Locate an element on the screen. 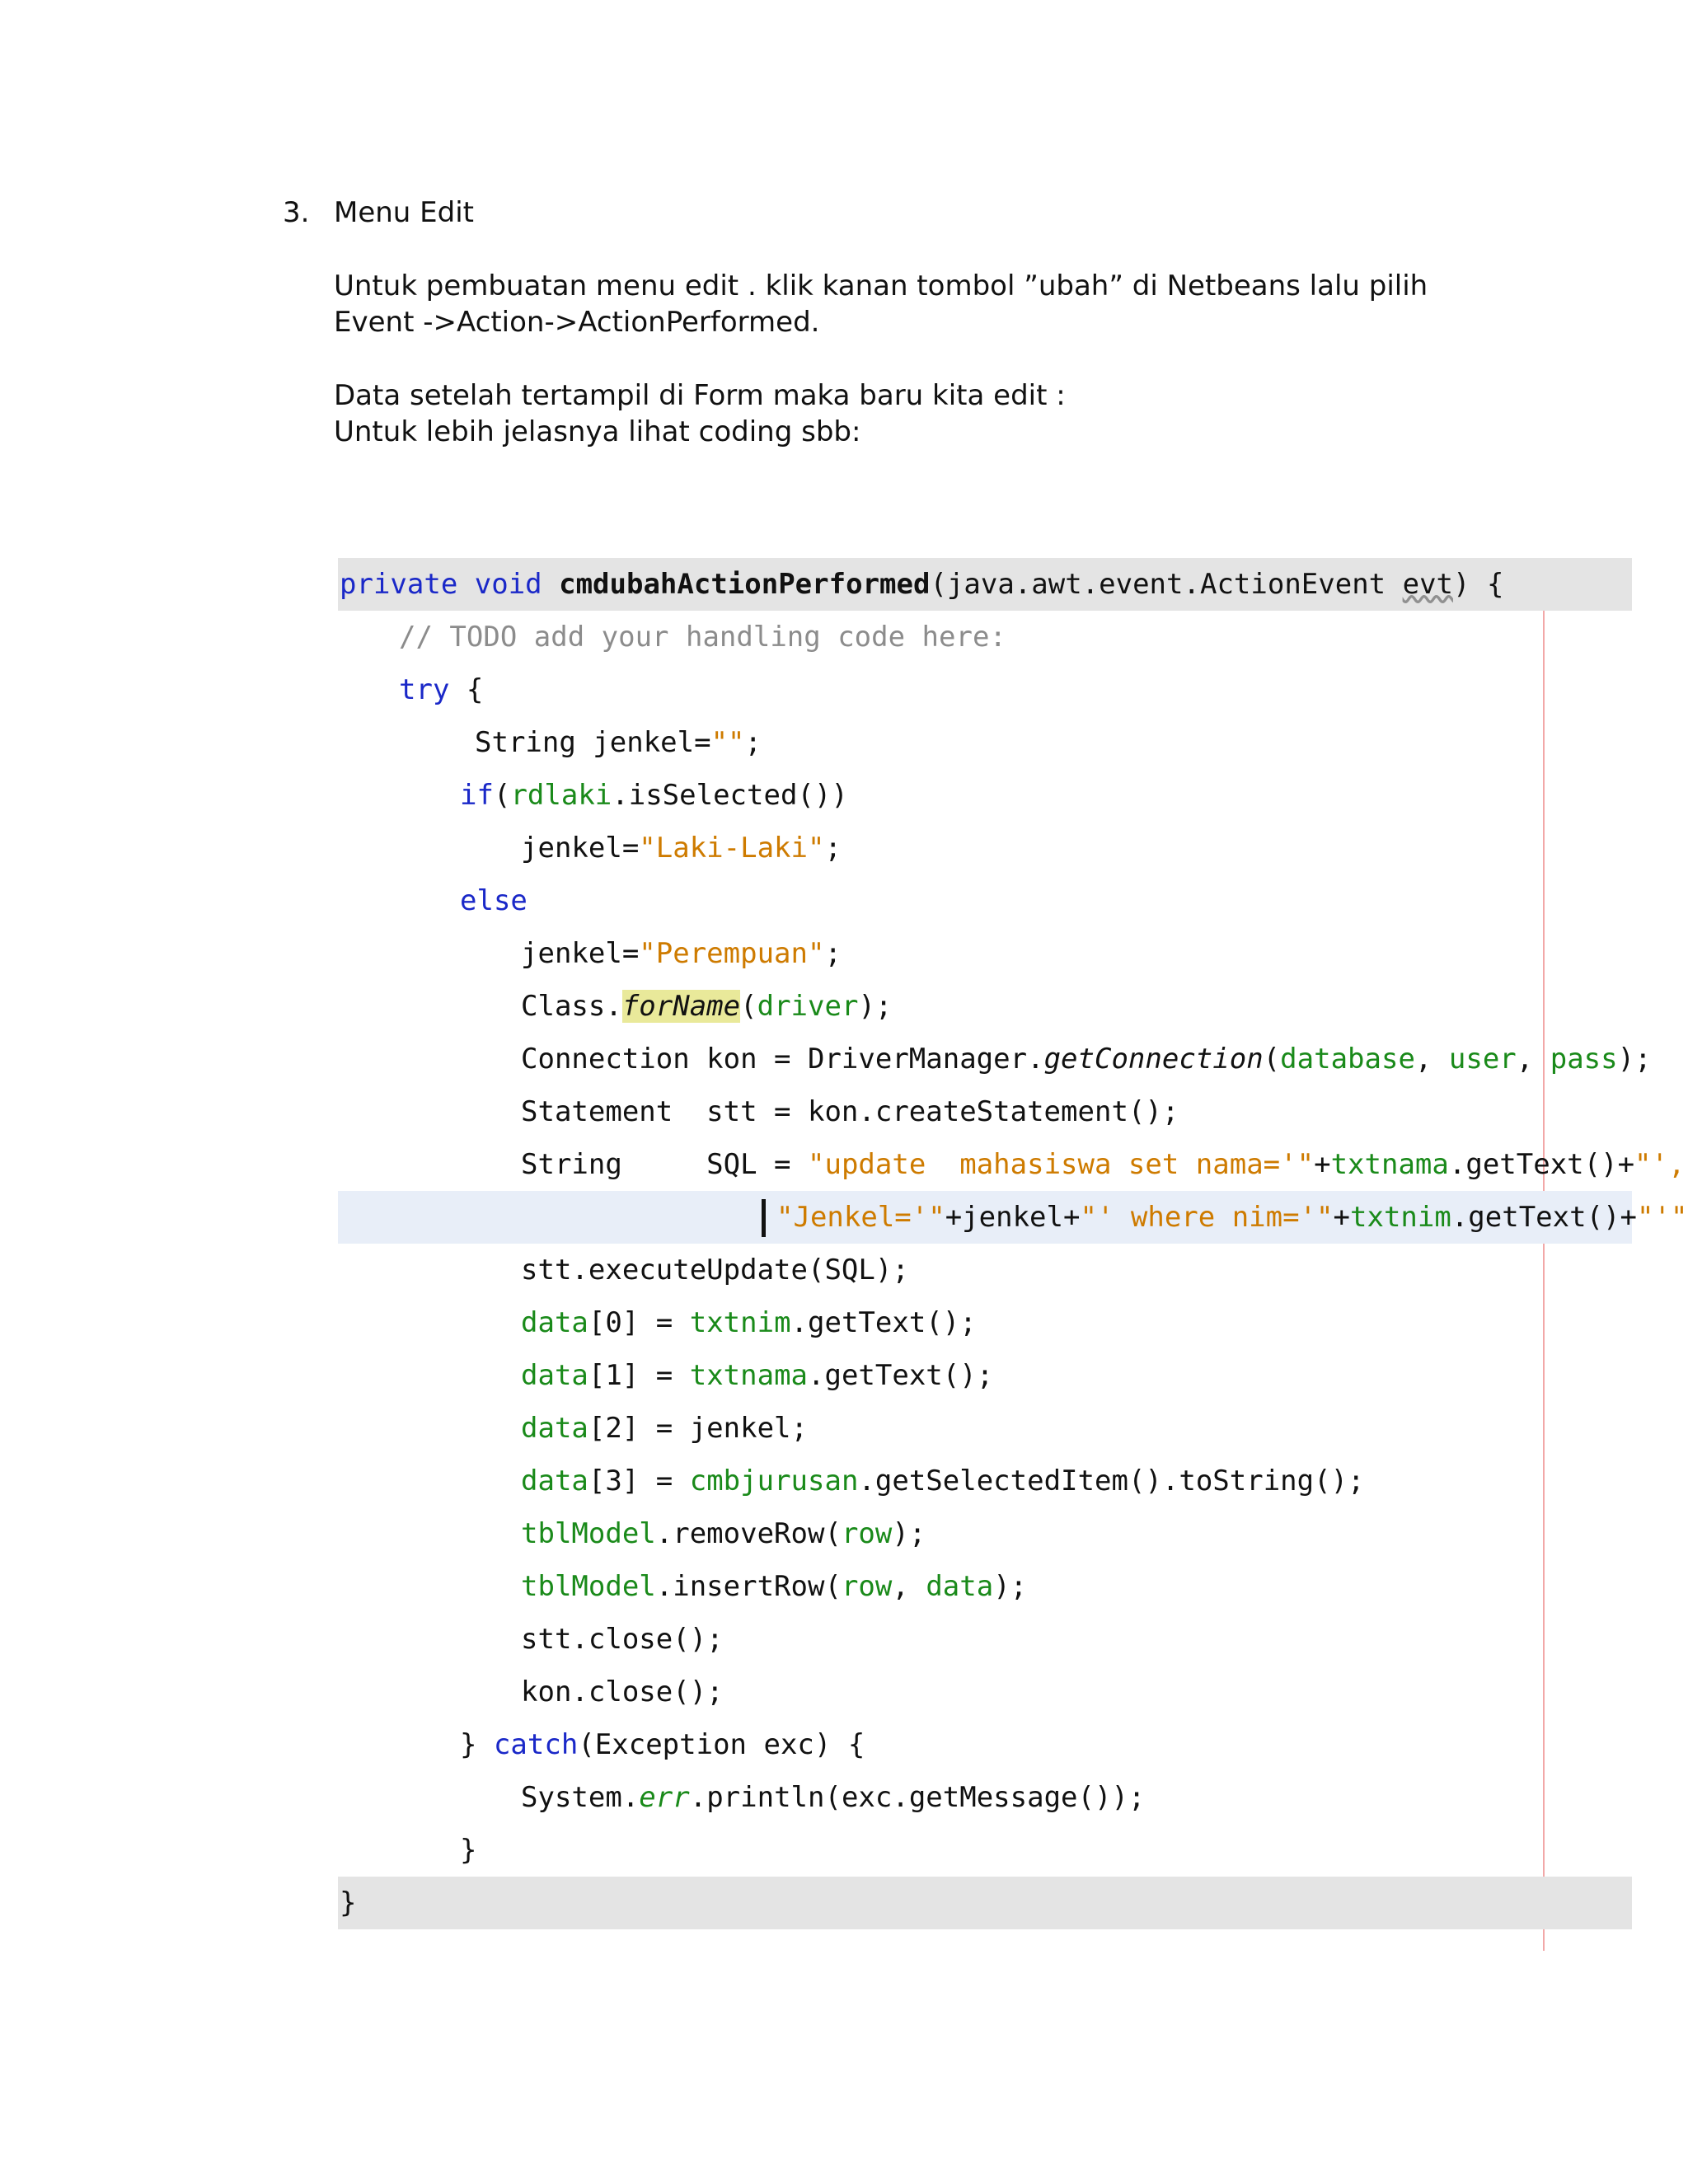 This screenshot has height=2184, width=1688. code-line: System.err.println(exc.getMessage()); is located at coordinates (985, 1797).